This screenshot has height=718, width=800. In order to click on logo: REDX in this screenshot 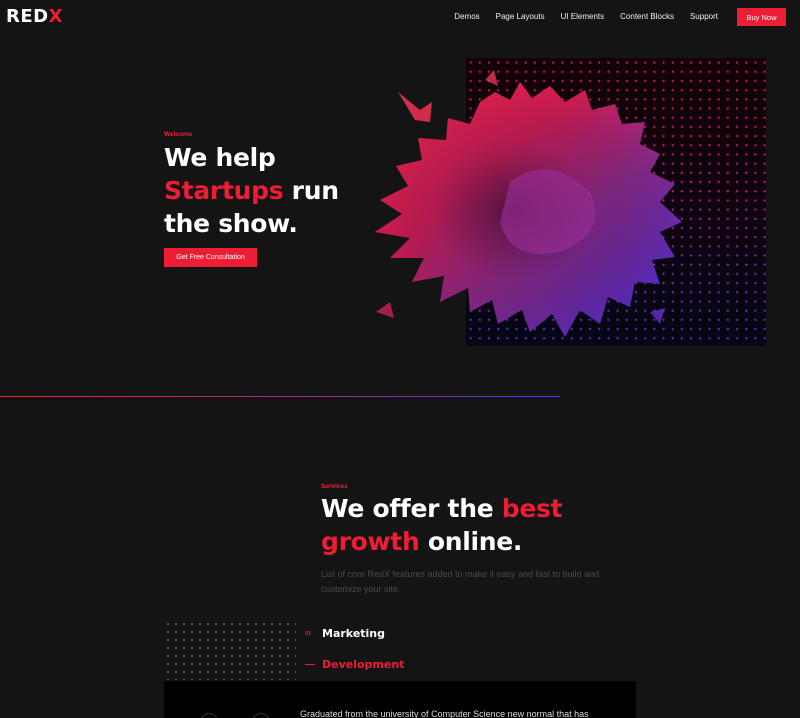, I will do `click(34, 17)`.